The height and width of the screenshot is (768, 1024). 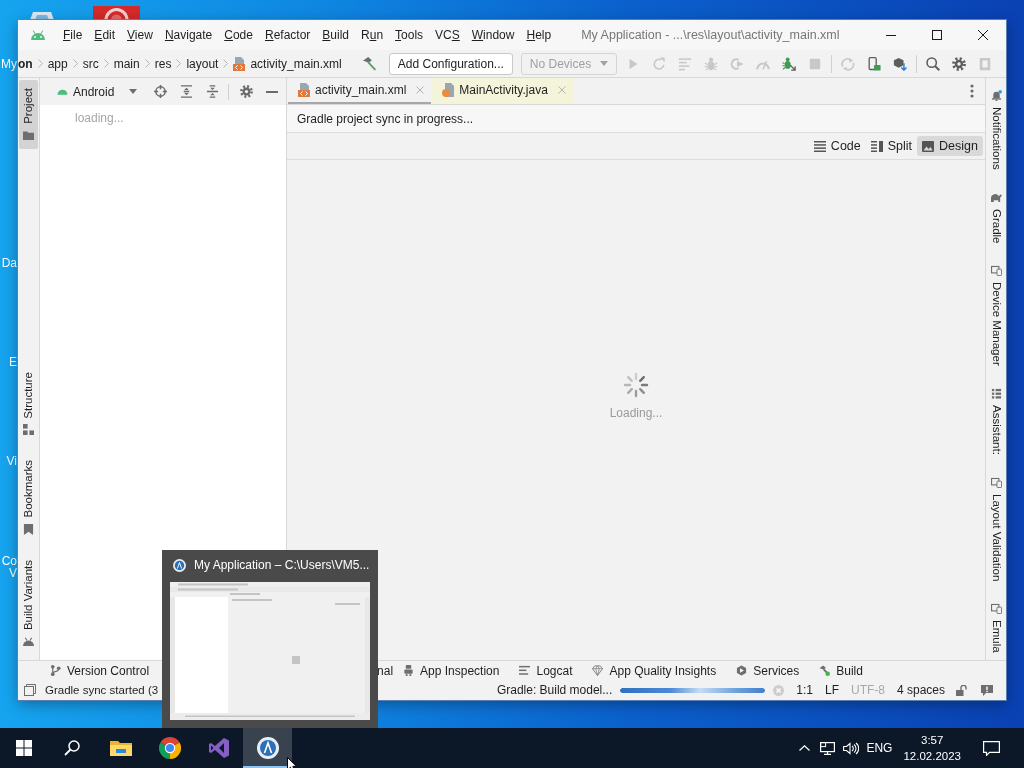 I want to click on menu-item: Help, so click(x=539, y=35).